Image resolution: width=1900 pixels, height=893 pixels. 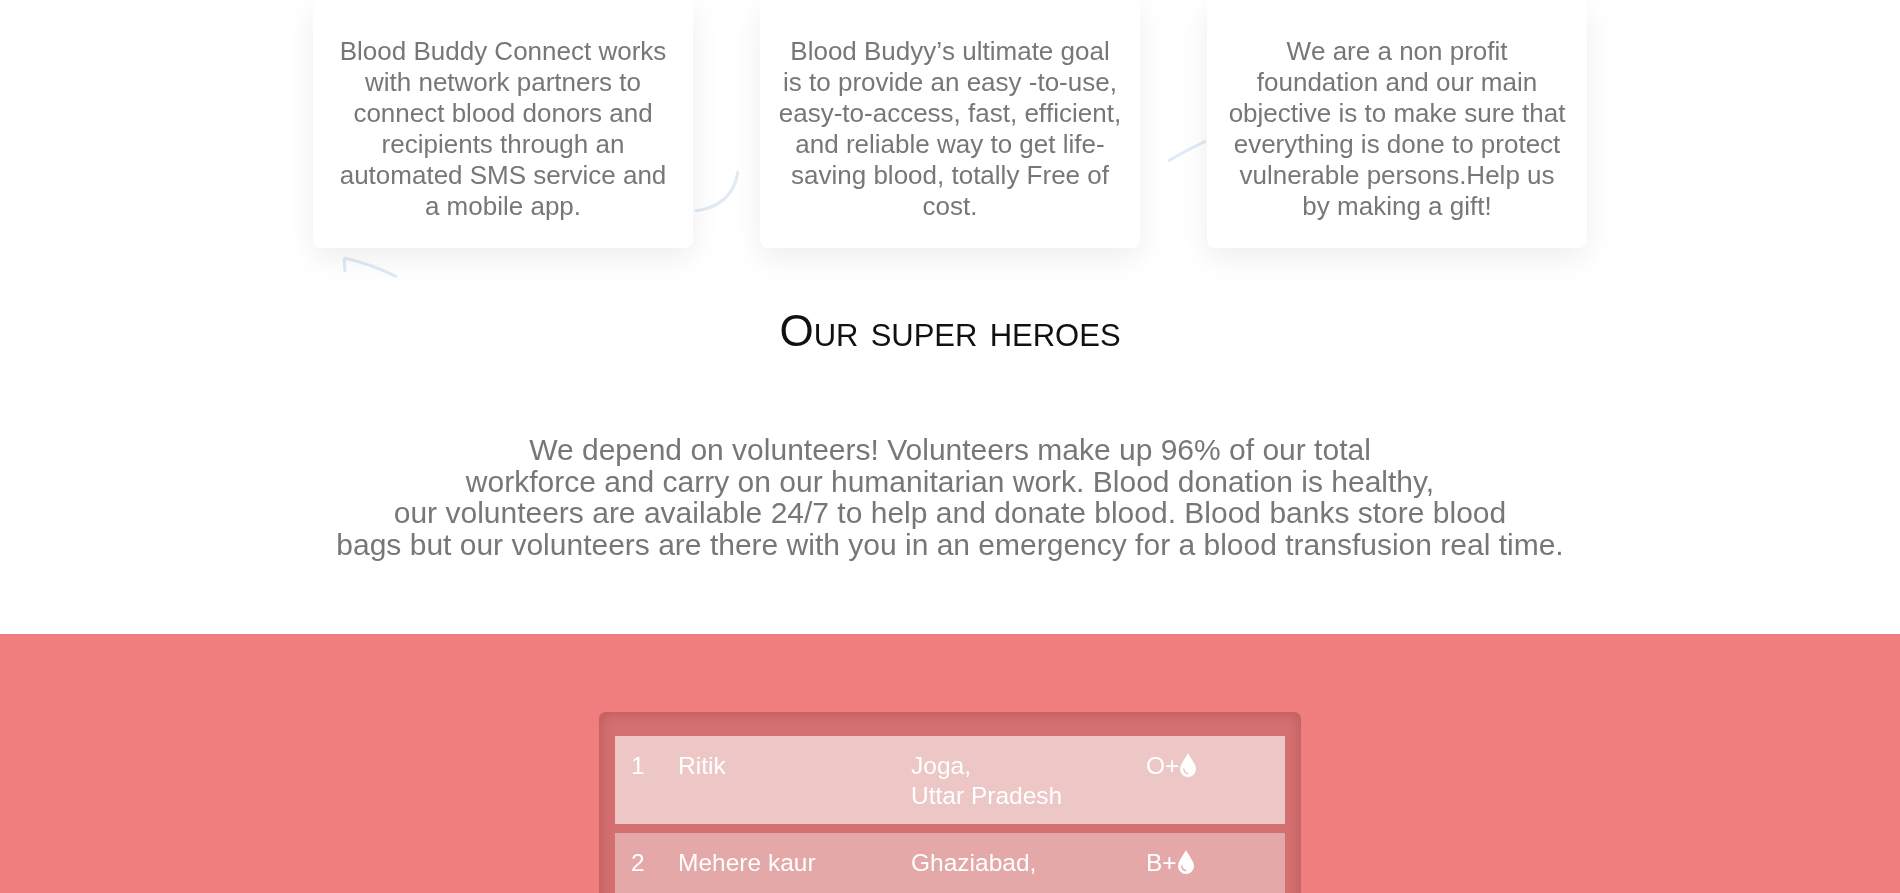 I want to click on intro-paragraph: We depend on volunteers! Volunteers make up 96% of our total workforce and carry on our humanitarian work. Blood donation is healthy, our volunteers are available 24/7 to help and donate blood. Blood banks store blood bags but our volunteers are there with you in an emergency for a blood transfusion real time., so click(x=950, y=497).